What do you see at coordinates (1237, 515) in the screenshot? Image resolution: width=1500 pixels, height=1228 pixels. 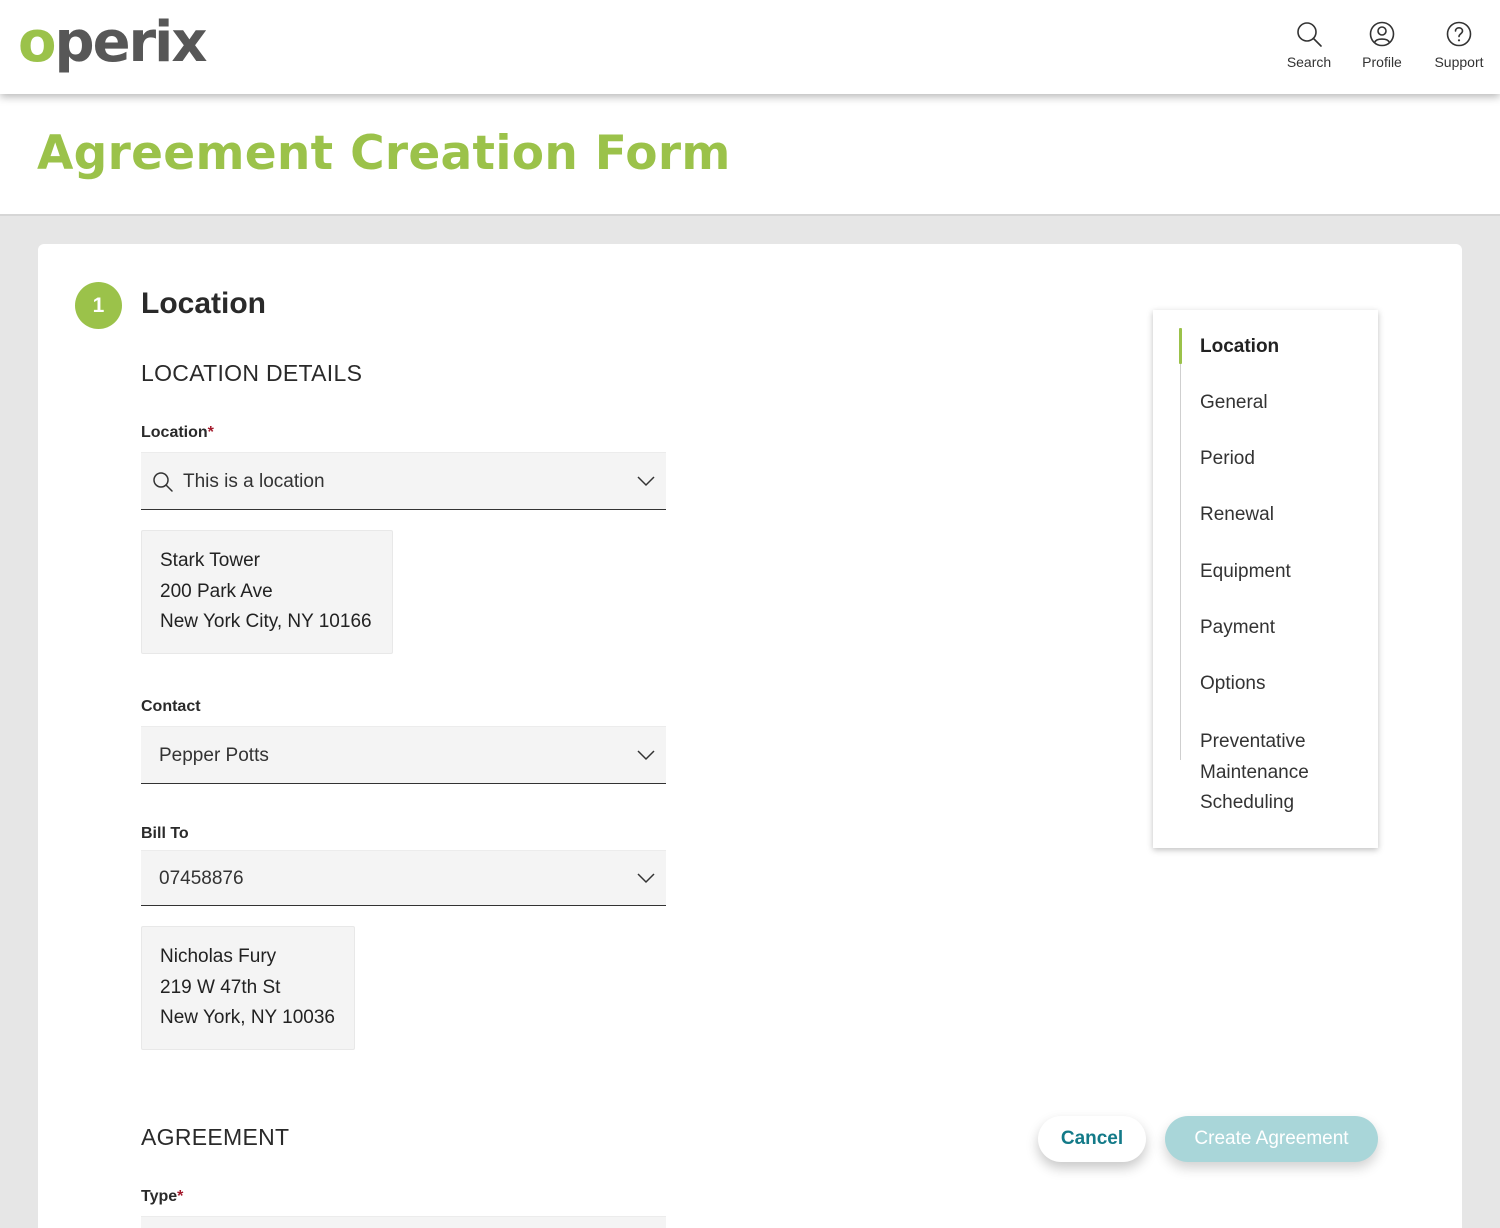 I see `stepnav-item-renewal: Renewal` at bounding box center [1237, 515].